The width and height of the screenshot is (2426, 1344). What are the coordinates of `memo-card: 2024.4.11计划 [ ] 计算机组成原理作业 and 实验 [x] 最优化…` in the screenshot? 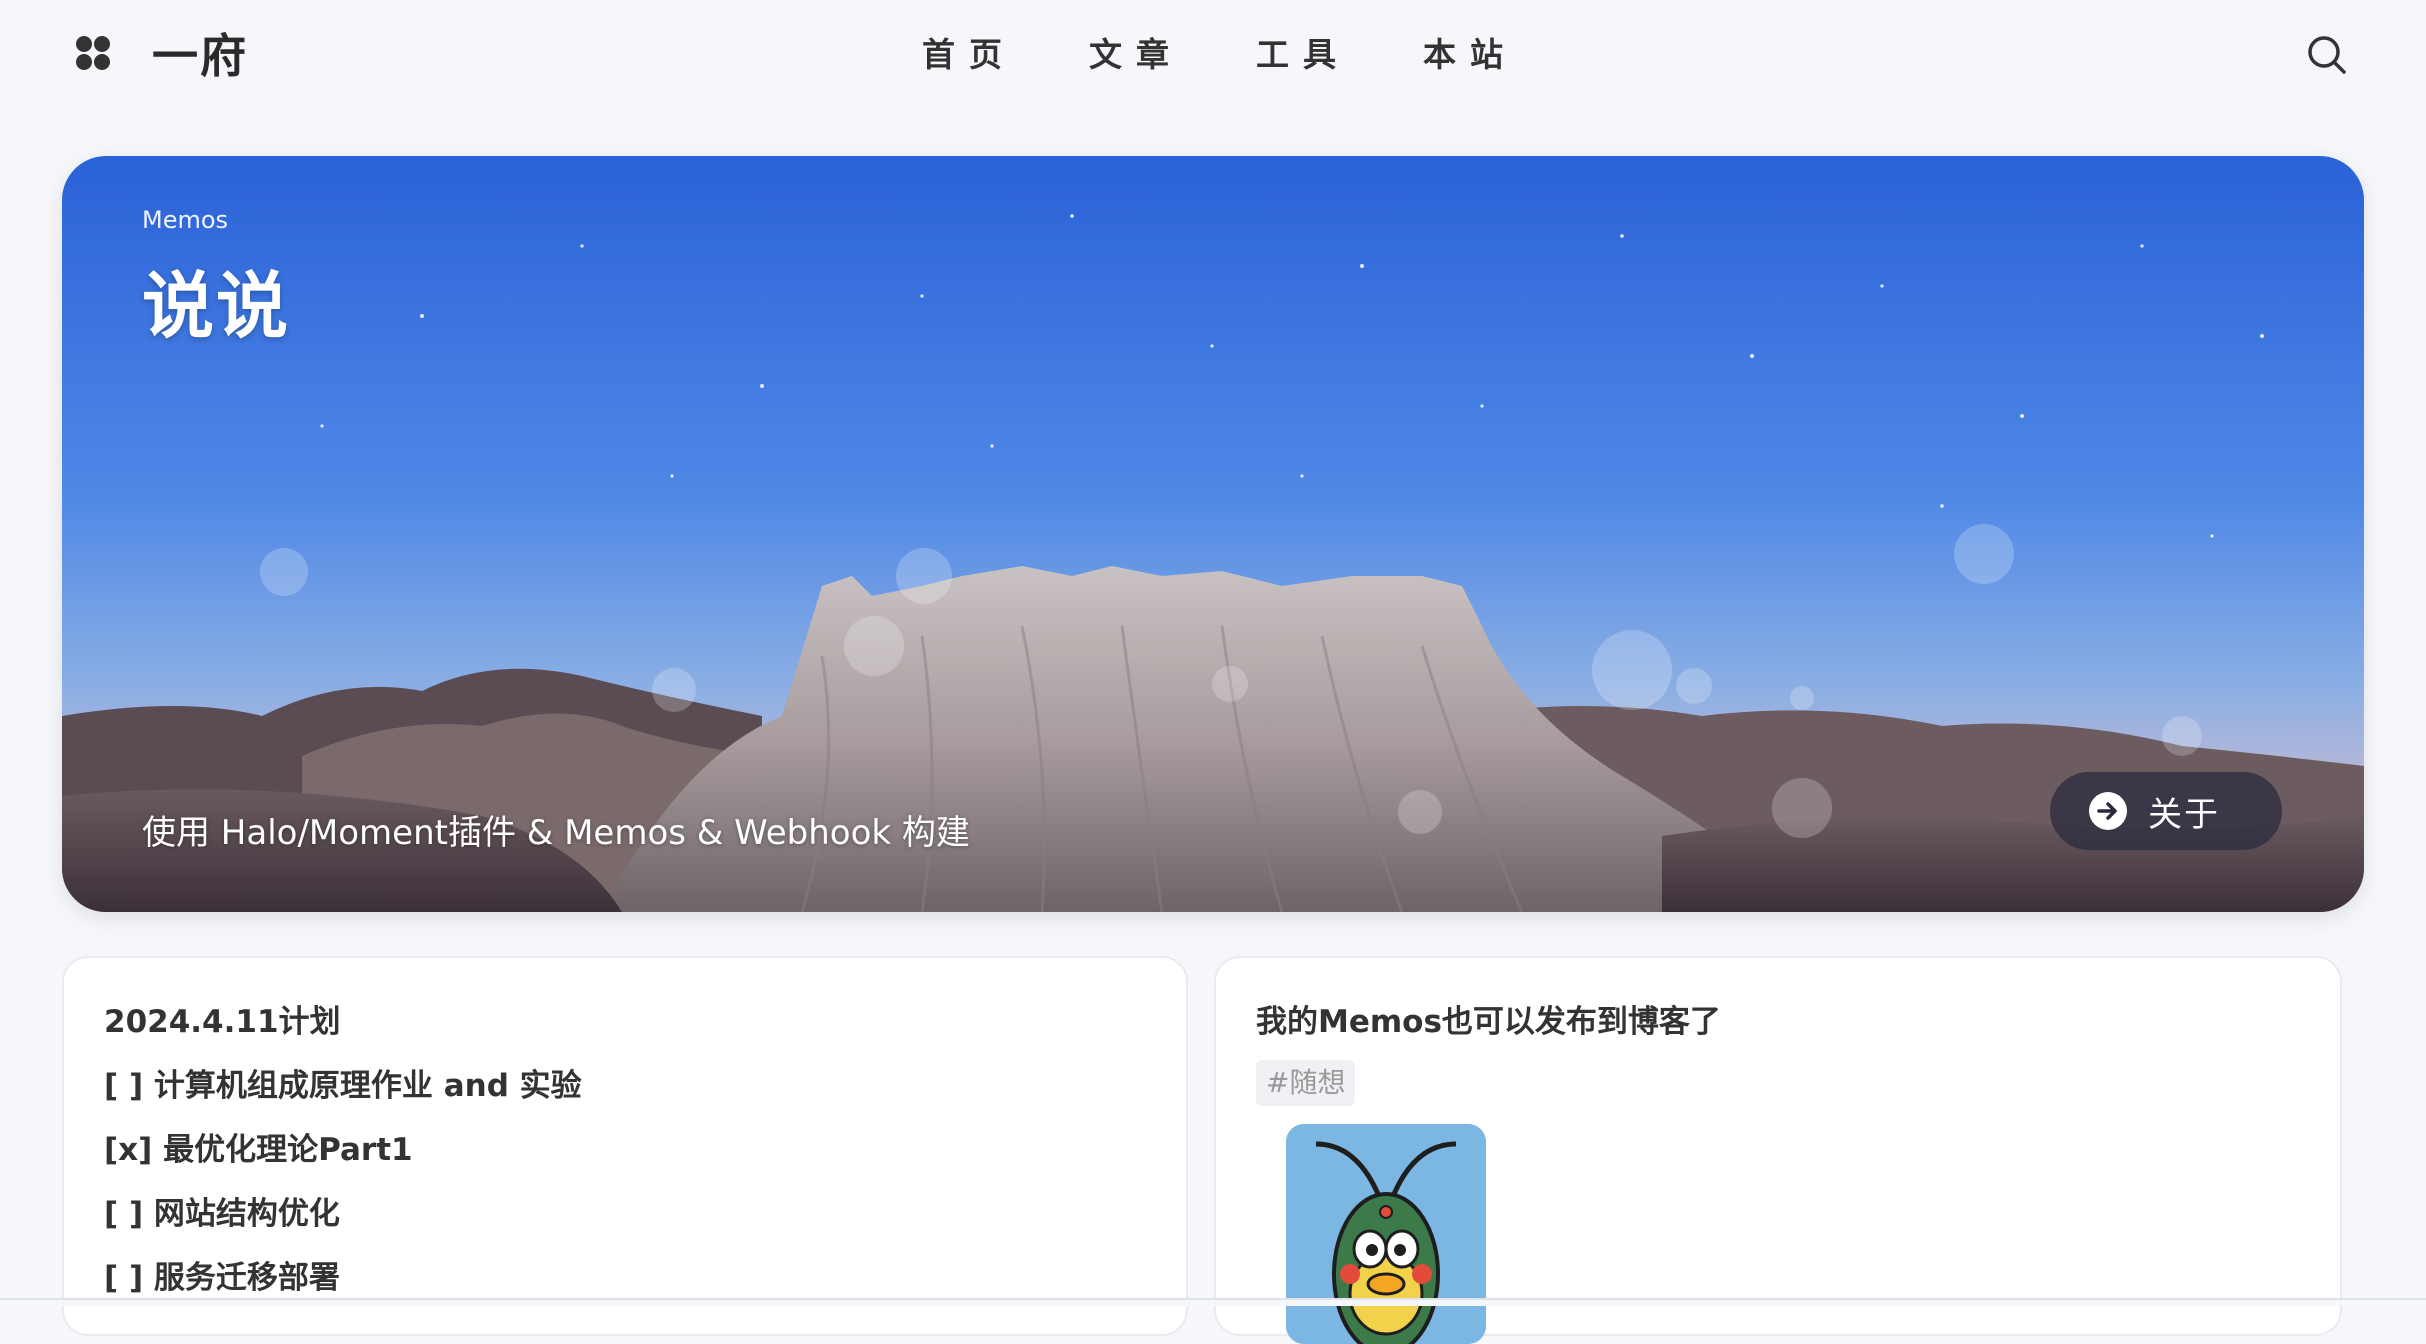 It's located at (625, 1146).